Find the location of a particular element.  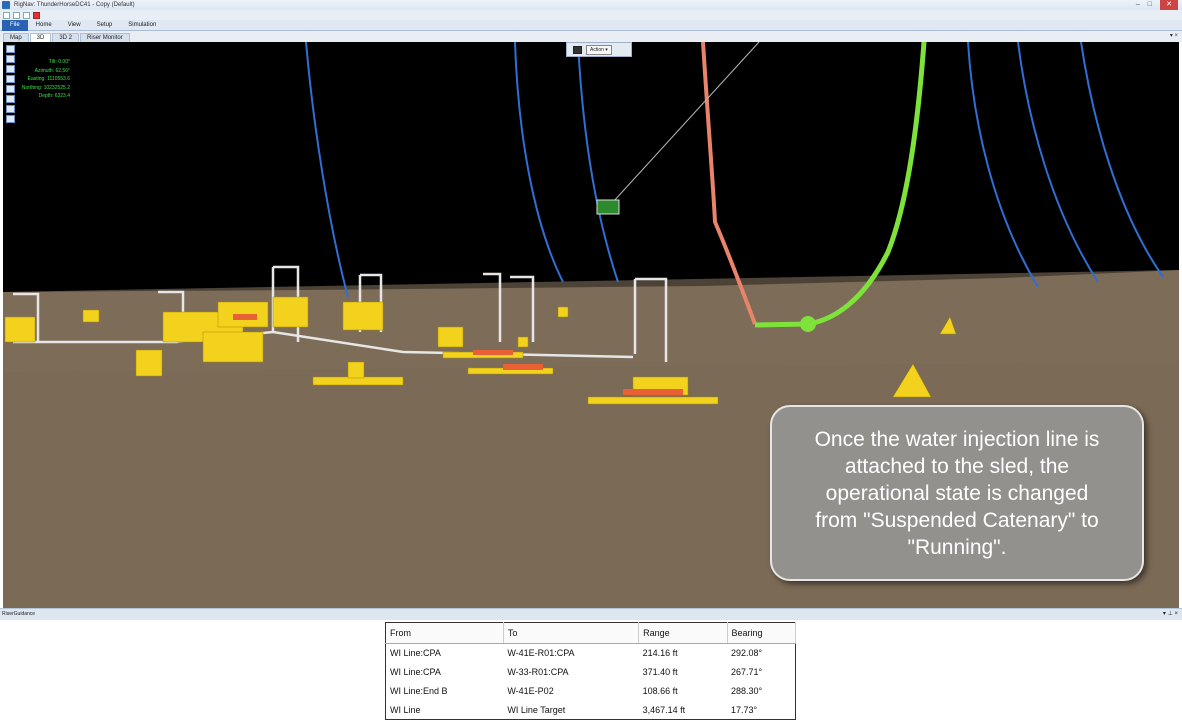

open-icon is located at coordinates (16, 15).